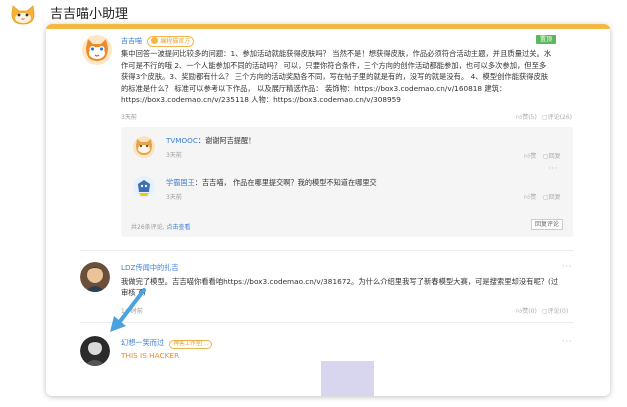  Describe the element at coordinates (142, 342) in the screenshot. I see `comment3-author: 幻想一笑而过` at that location.